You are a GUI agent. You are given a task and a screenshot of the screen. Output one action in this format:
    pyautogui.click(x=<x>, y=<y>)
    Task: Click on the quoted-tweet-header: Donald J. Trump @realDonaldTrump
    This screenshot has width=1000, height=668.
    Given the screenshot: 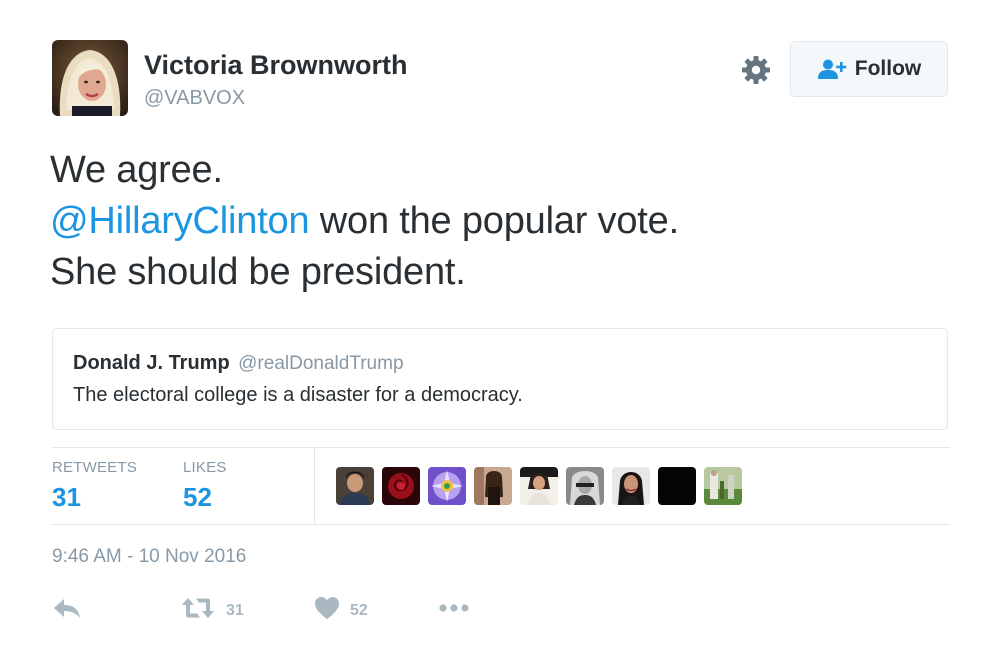 What is the action you would take?
    pyautogui.click(x=238, y=363)
    